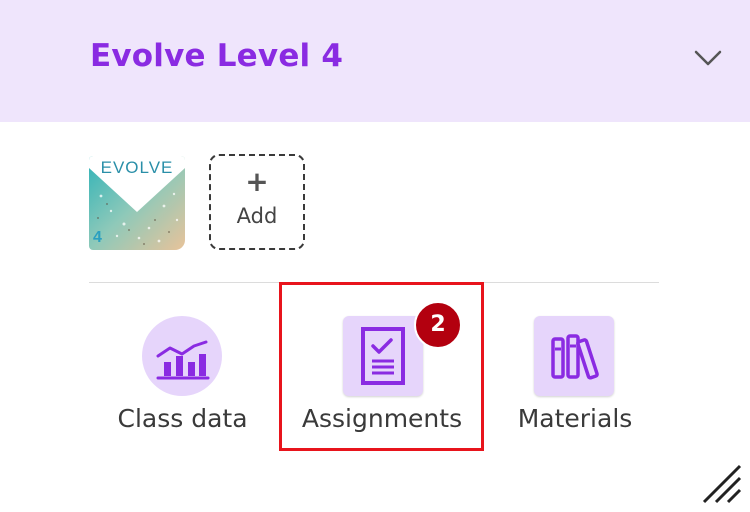  I want to click on materials-label: Materials, so click(575, 418).